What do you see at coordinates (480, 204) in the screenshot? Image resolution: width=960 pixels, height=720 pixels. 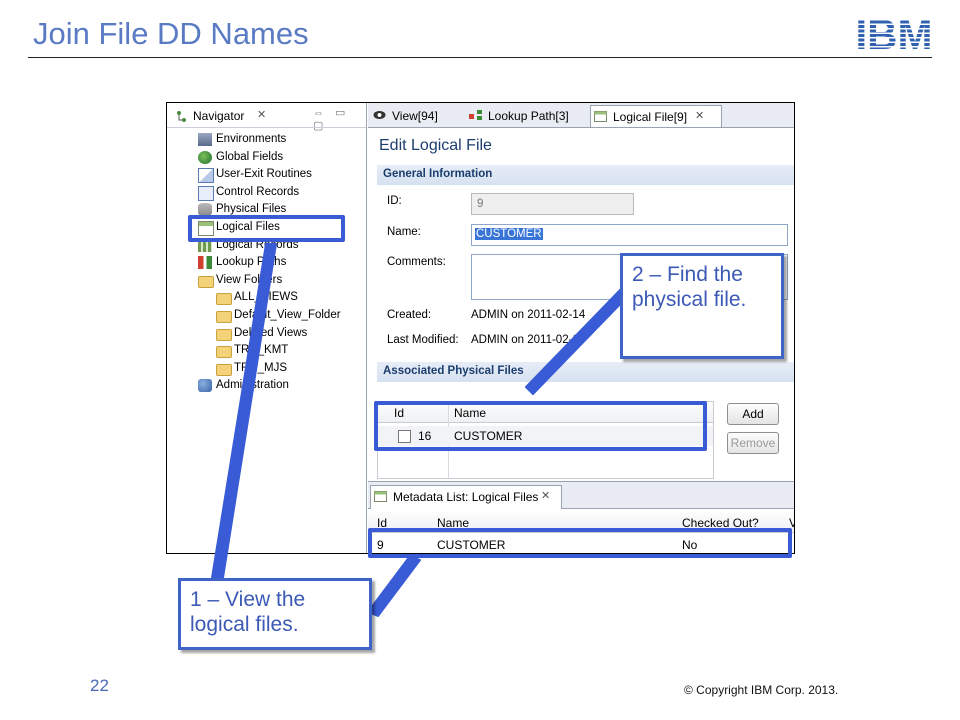 I see `id-value: 9` at bounding box center [480, 204].